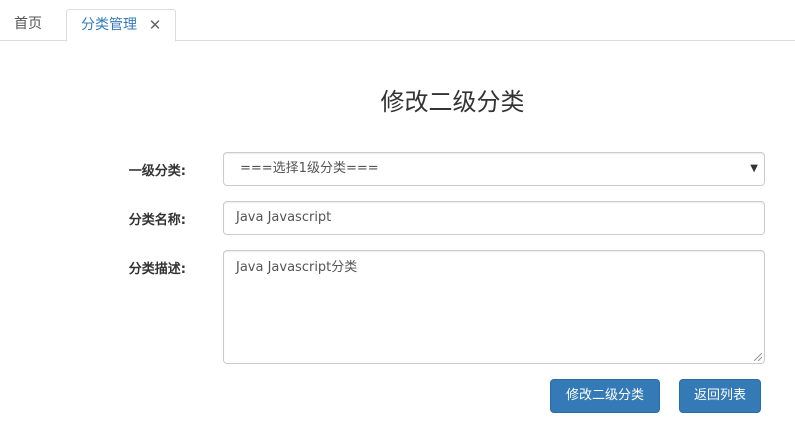  I want to click on category-name-input: Java Javascript, so click(494, 218).